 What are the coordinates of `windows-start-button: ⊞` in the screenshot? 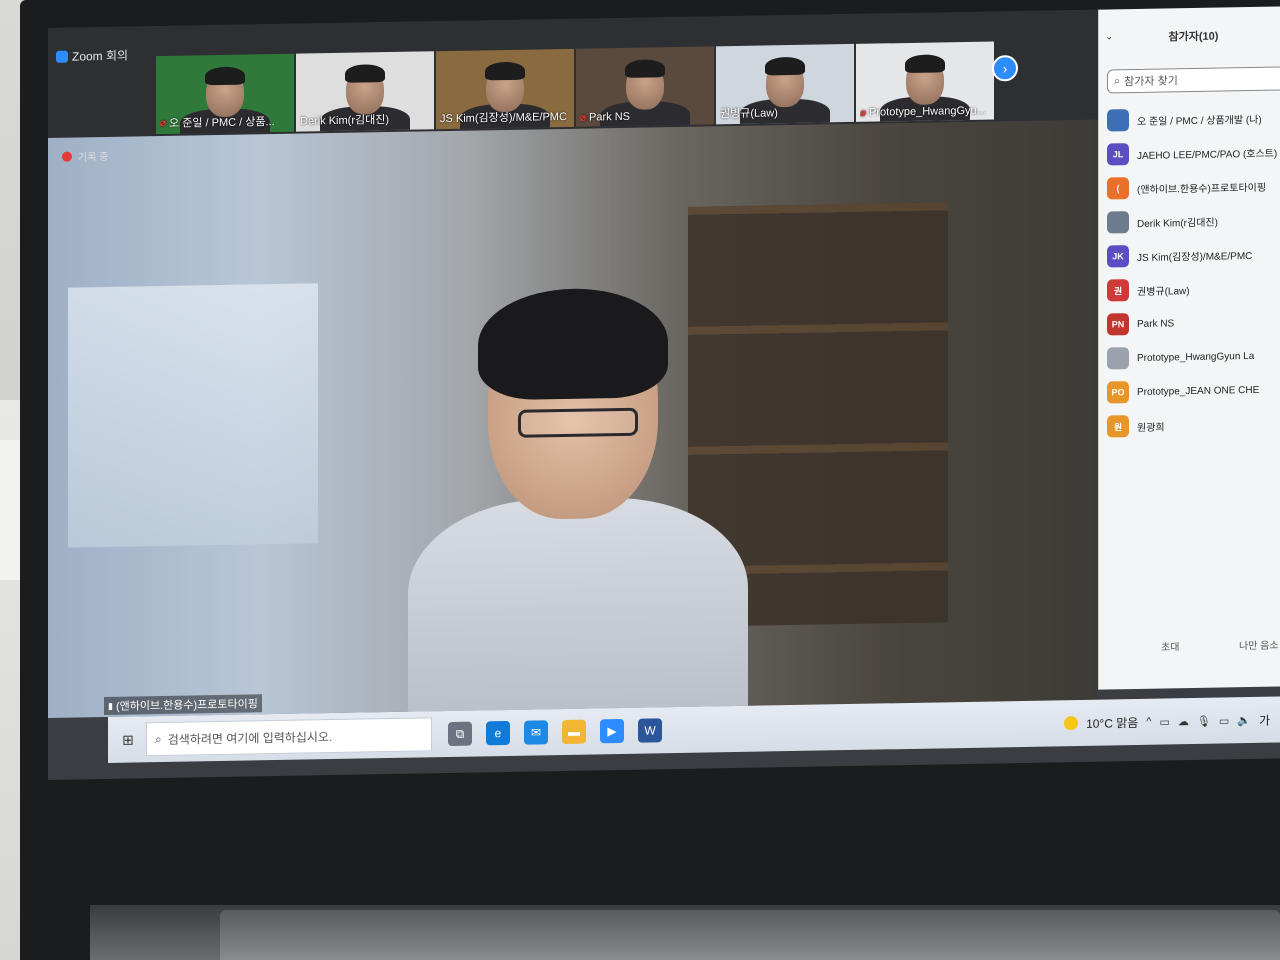 It's located at (128, 739).